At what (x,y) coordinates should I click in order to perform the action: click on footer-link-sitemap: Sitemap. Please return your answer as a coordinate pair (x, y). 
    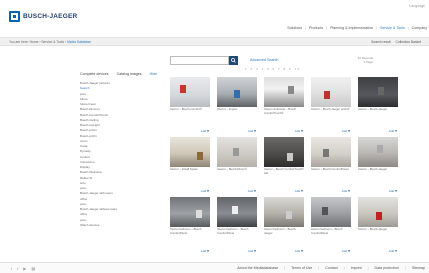
    Looking at the image, I should click on (418, 268).